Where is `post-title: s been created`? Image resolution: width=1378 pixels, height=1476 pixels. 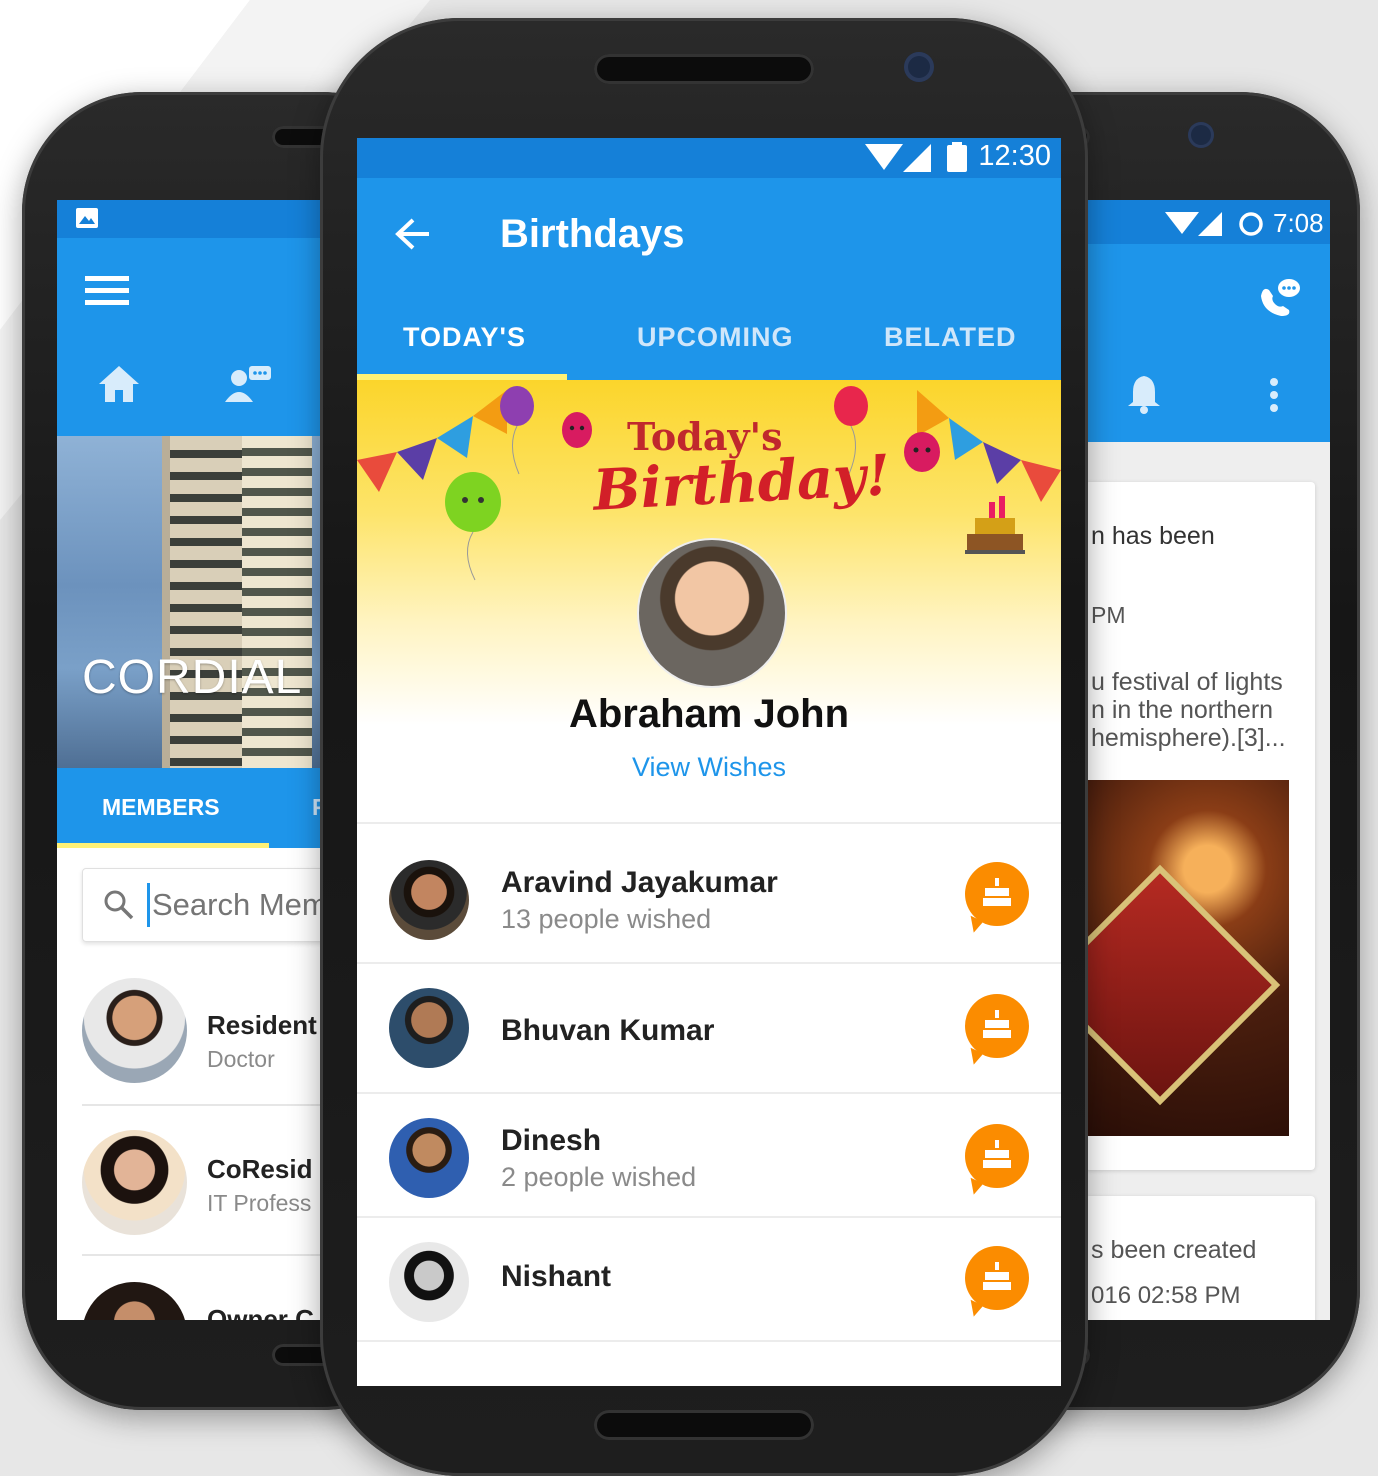
post-title: s been created is located at coordinates (1174, 1250).